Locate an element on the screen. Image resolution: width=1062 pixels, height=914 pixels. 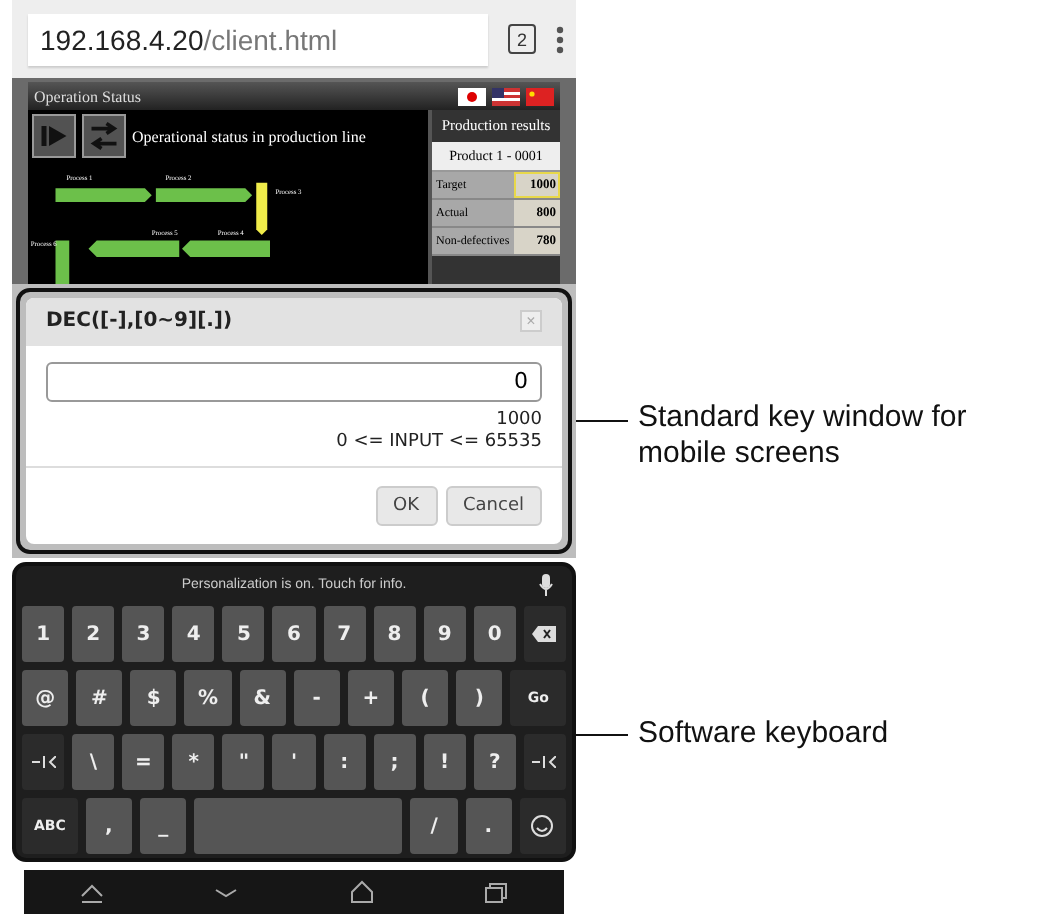
keyboard-key: + is located at coordinates (370, 698).